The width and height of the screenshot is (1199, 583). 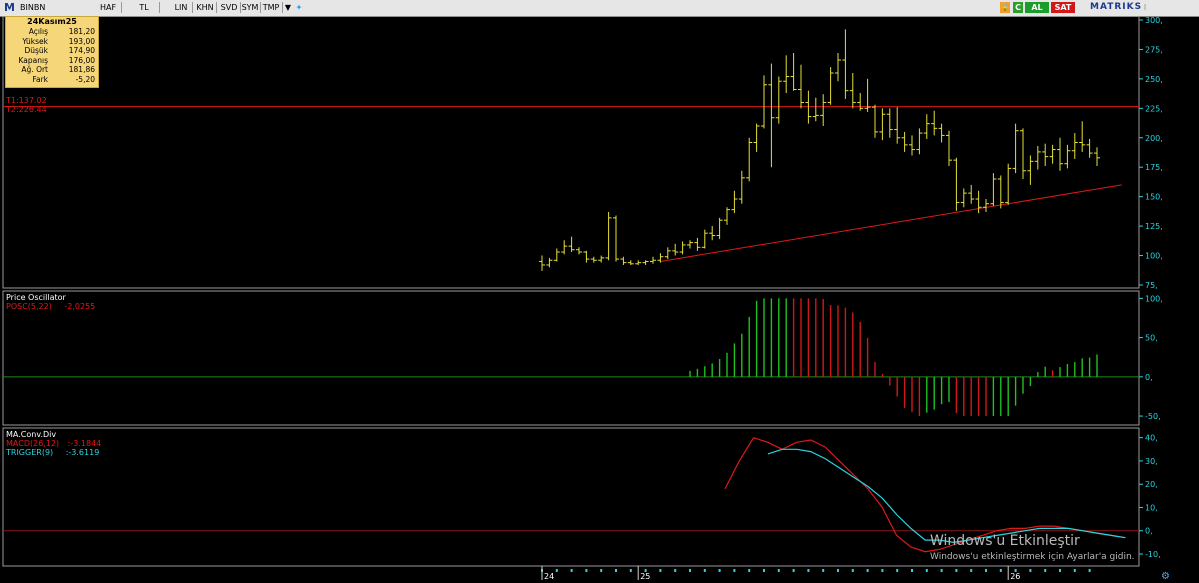 I want to click on hourly-button: HAF, so click(x=108, y=7).